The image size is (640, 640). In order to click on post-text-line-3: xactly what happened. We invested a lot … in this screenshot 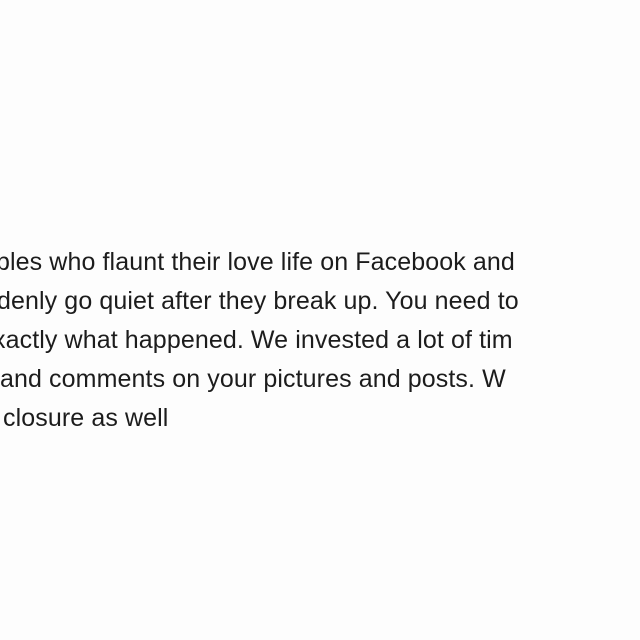, I will do `click(256, 340)`.